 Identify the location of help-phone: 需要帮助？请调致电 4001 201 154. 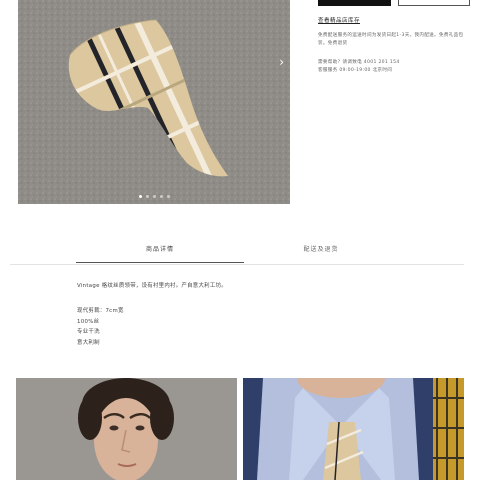
(359, 62).